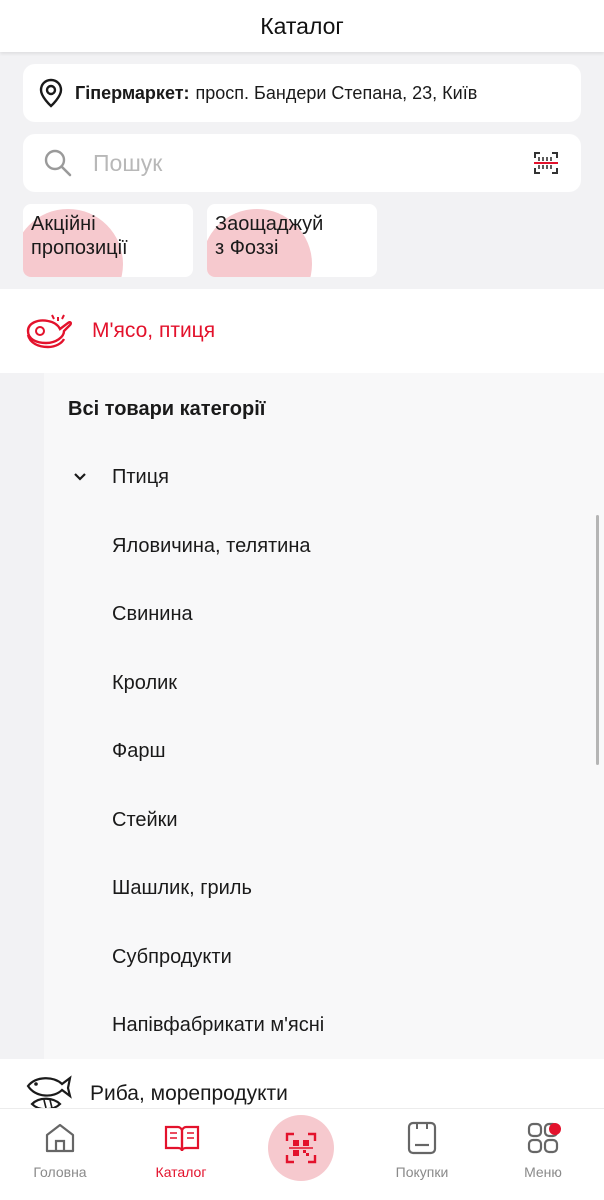 This screenshot has height=1200, width=604. Describe the element at coordinates (597, 640) in the screenshot. I see `scrollbar` at that location.